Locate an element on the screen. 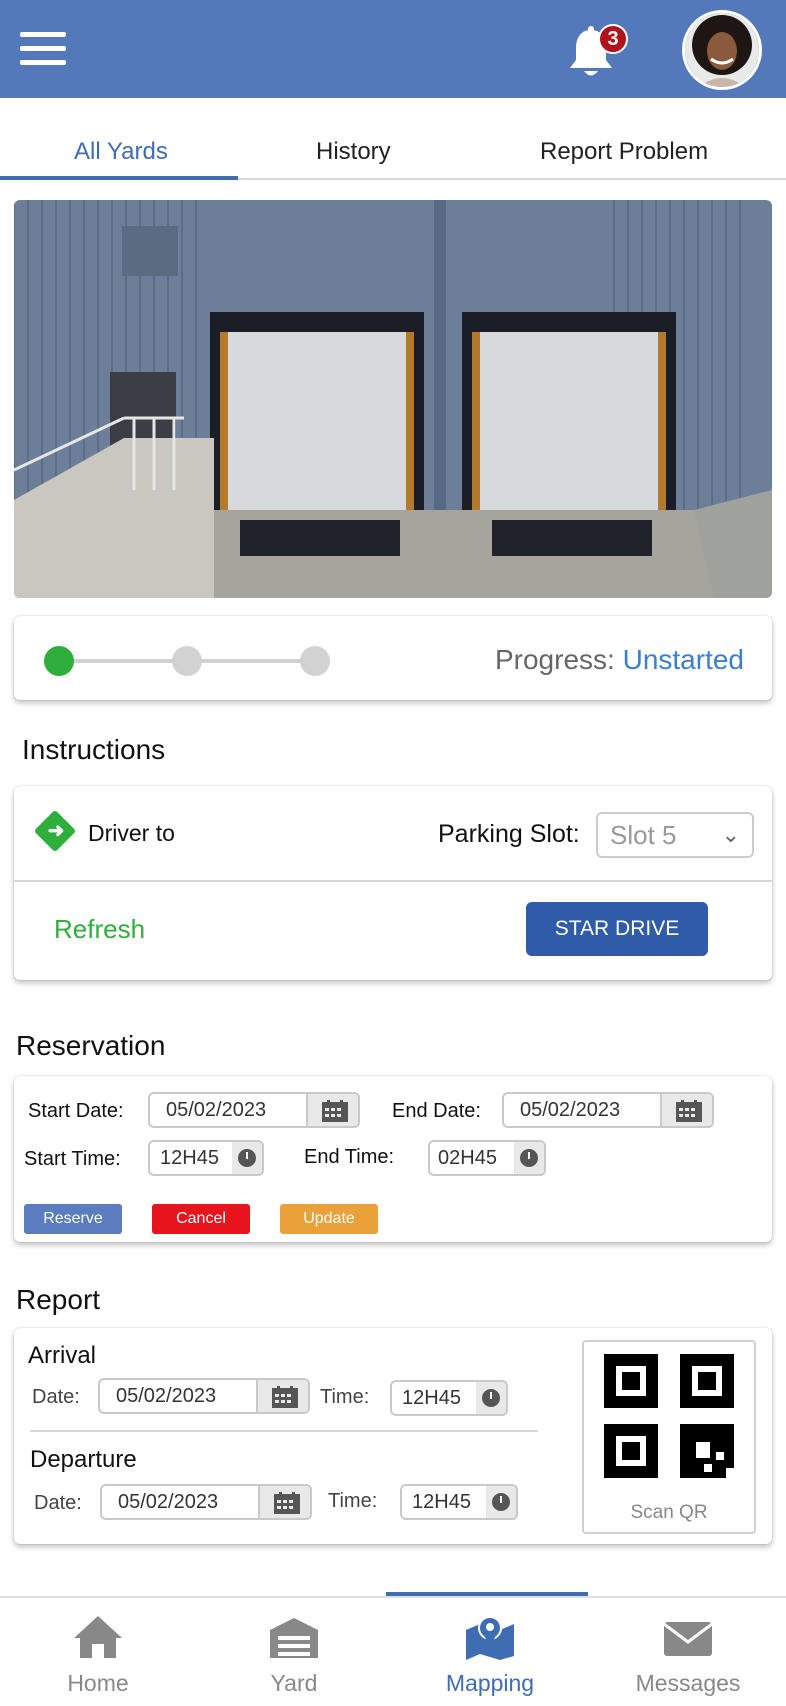 Image resolution: width=786 pixels, height=1706 pixels. arrival-date-label: Date: is located at coordinates (56, 1397).